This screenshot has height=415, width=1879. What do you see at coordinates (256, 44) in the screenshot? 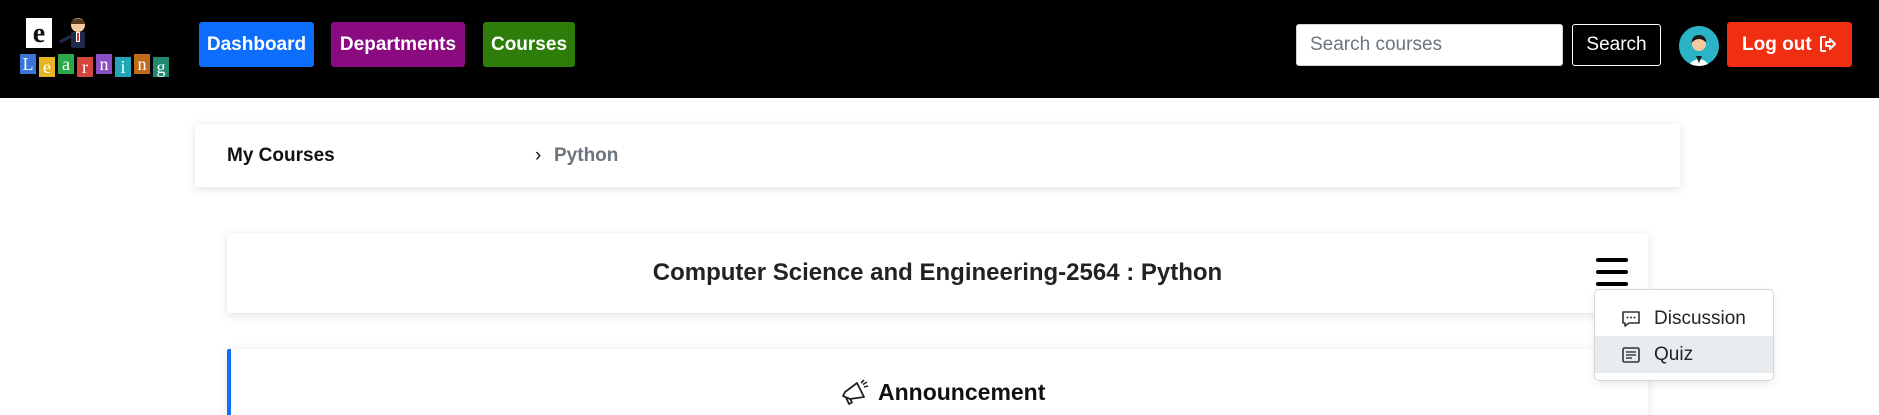
I see `dashboard-button: Dashboard` at bounding box center [256, 44].